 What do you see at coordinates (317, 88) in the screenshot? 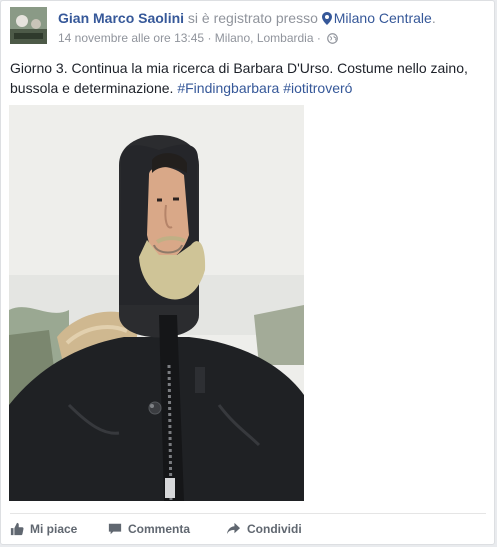
I see `hashtag-link: #iotitroveró` at bounding box center [317, 88].